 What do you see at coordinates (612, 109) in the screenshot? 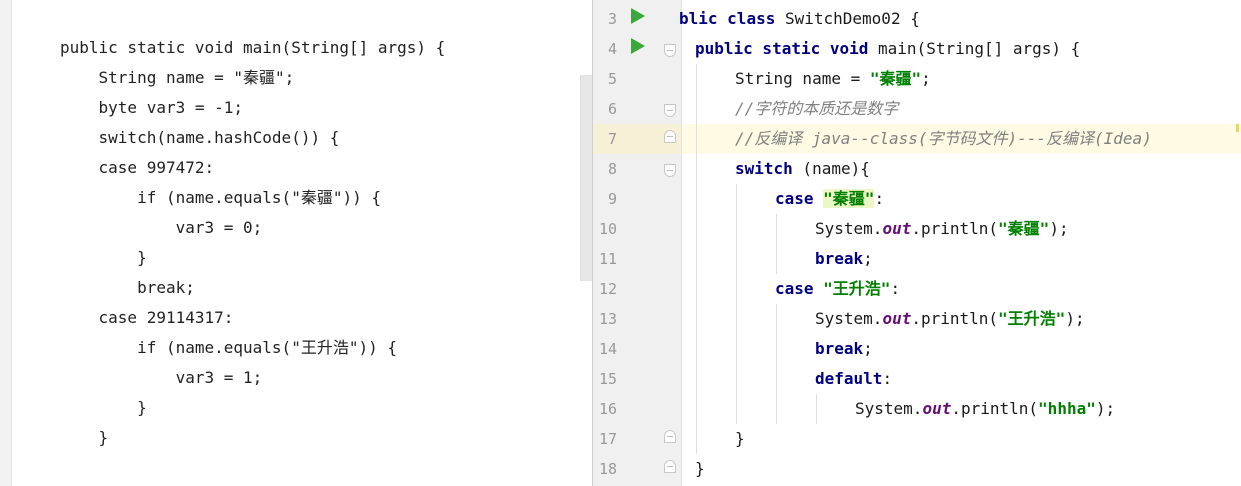
I see `line-number: 6` at bounding box center [612, 109].